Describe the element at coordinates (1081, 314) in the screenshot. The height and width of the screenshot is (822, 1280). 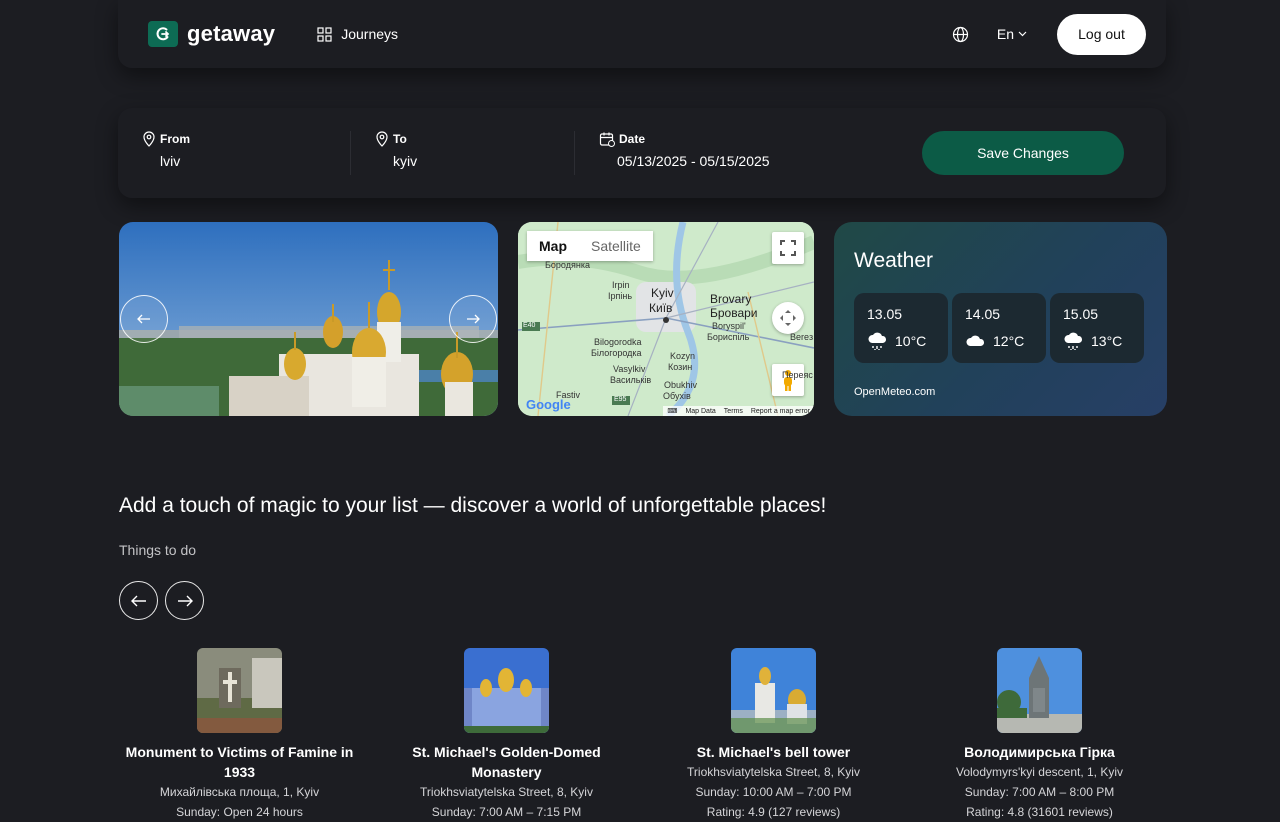
I see `weather-date: 15.05` at that location.